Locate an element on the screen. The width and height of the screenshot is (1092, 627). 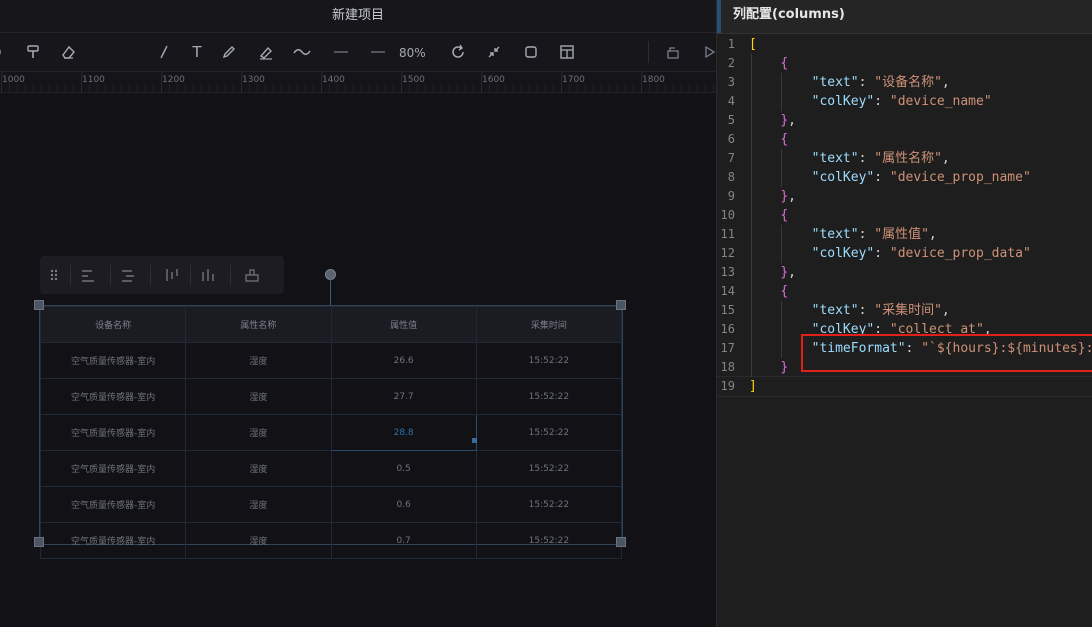
refresh-icon is located at coordinates (458, 52).